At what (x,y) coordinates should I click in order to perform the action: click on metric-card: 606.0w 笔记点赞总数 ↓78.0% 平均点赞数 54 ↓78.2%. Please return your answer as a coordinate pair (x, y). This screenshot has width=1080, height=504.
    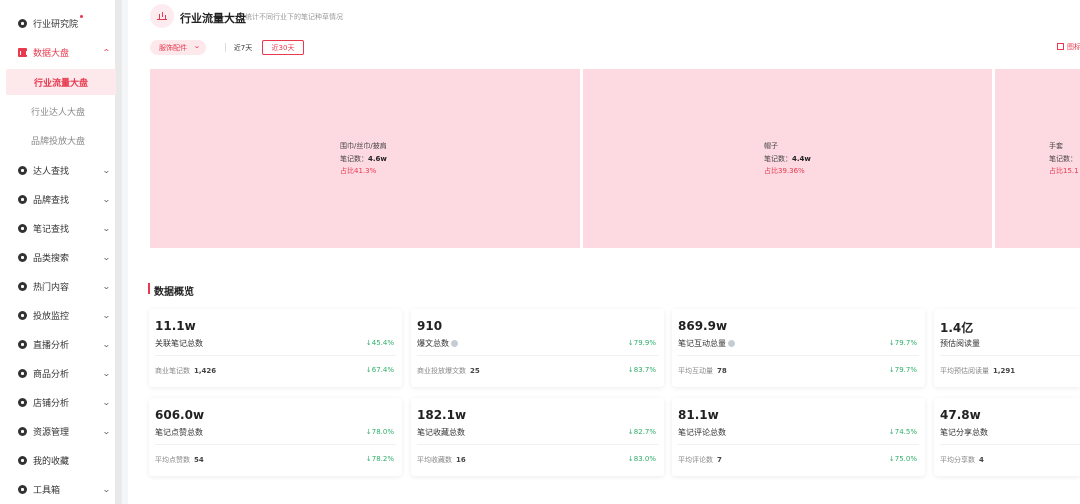
    Looking at the image, I should click on (275, 437).